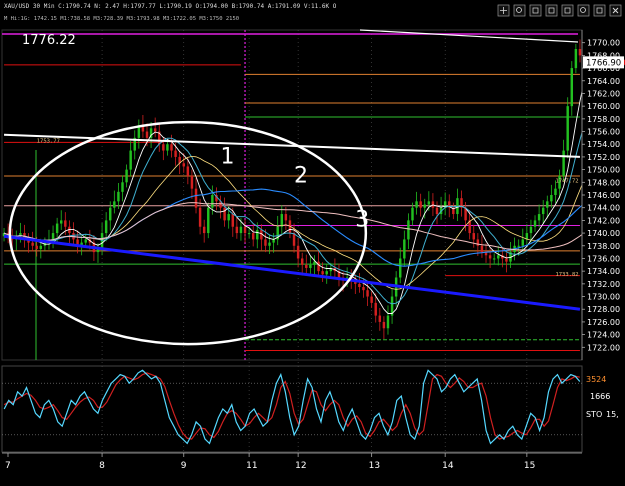 The height and width of the screenshot is (486, 625). Describe the element at coordinates (603, 220) in the screenshot. I see `price-tick-label: 1742.00` at that location.